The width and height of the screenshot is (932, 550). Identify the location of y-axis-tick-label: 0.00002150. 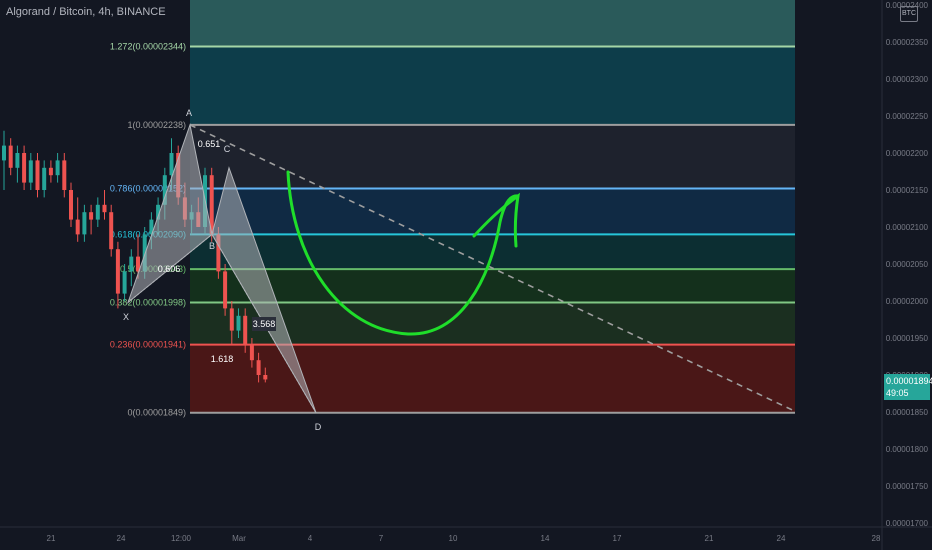
(907, 190).